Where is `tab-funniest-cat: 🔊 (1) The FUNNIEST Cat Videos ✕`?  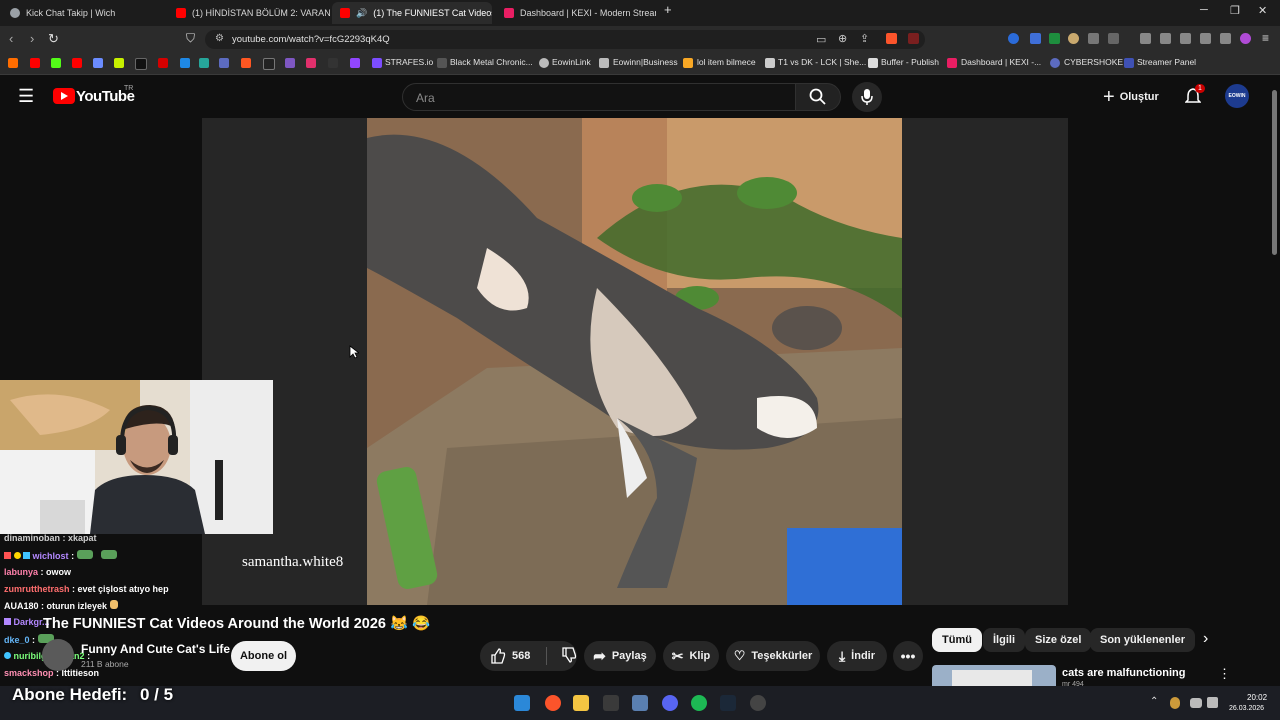
tab-funniest-cat: 🔊 (1) The FUNNIEST Cat Videos ✕ is located at coordinates (412, 13).